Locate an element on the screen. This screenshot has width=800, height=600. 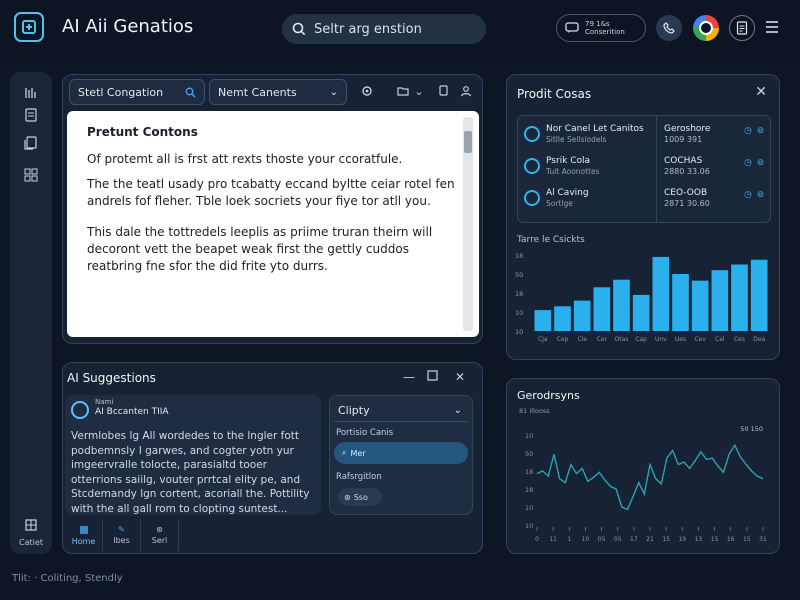
reply-icon: ⊛ is located at coordinates (347, 497).